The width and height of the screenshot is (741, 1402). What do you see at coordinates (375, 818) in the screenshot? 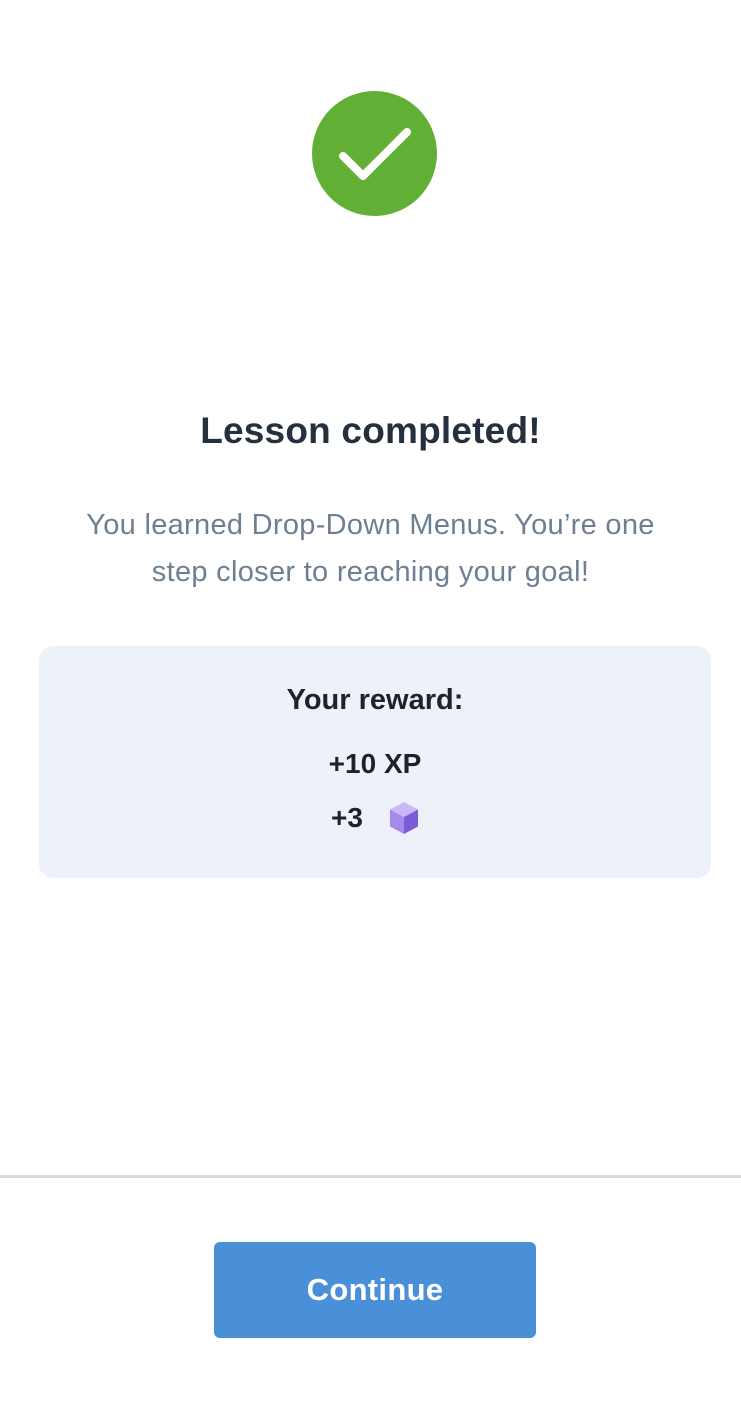
I see `reward-gems-row: +3` at bounding box center [375, 818].